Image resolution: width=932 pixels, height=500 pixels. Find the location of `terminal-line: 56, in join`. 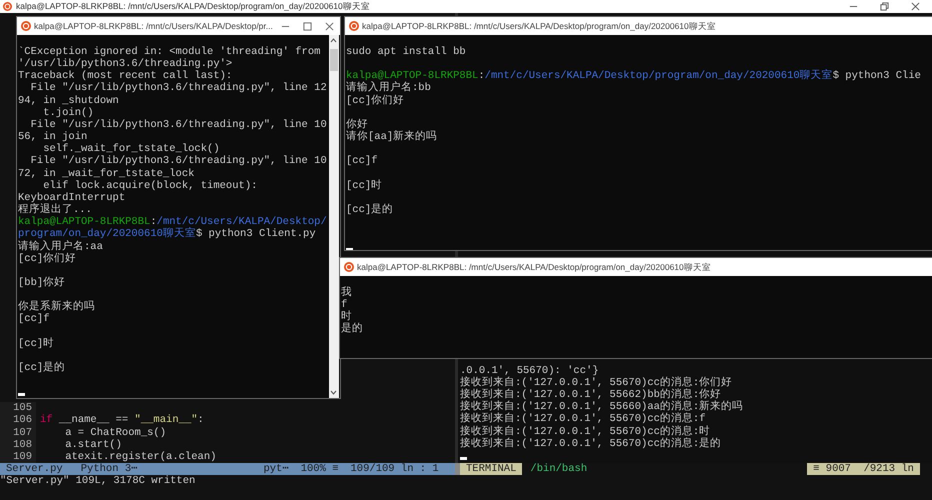

terminal-line: 56, in join is located at coordinates (53, 137).